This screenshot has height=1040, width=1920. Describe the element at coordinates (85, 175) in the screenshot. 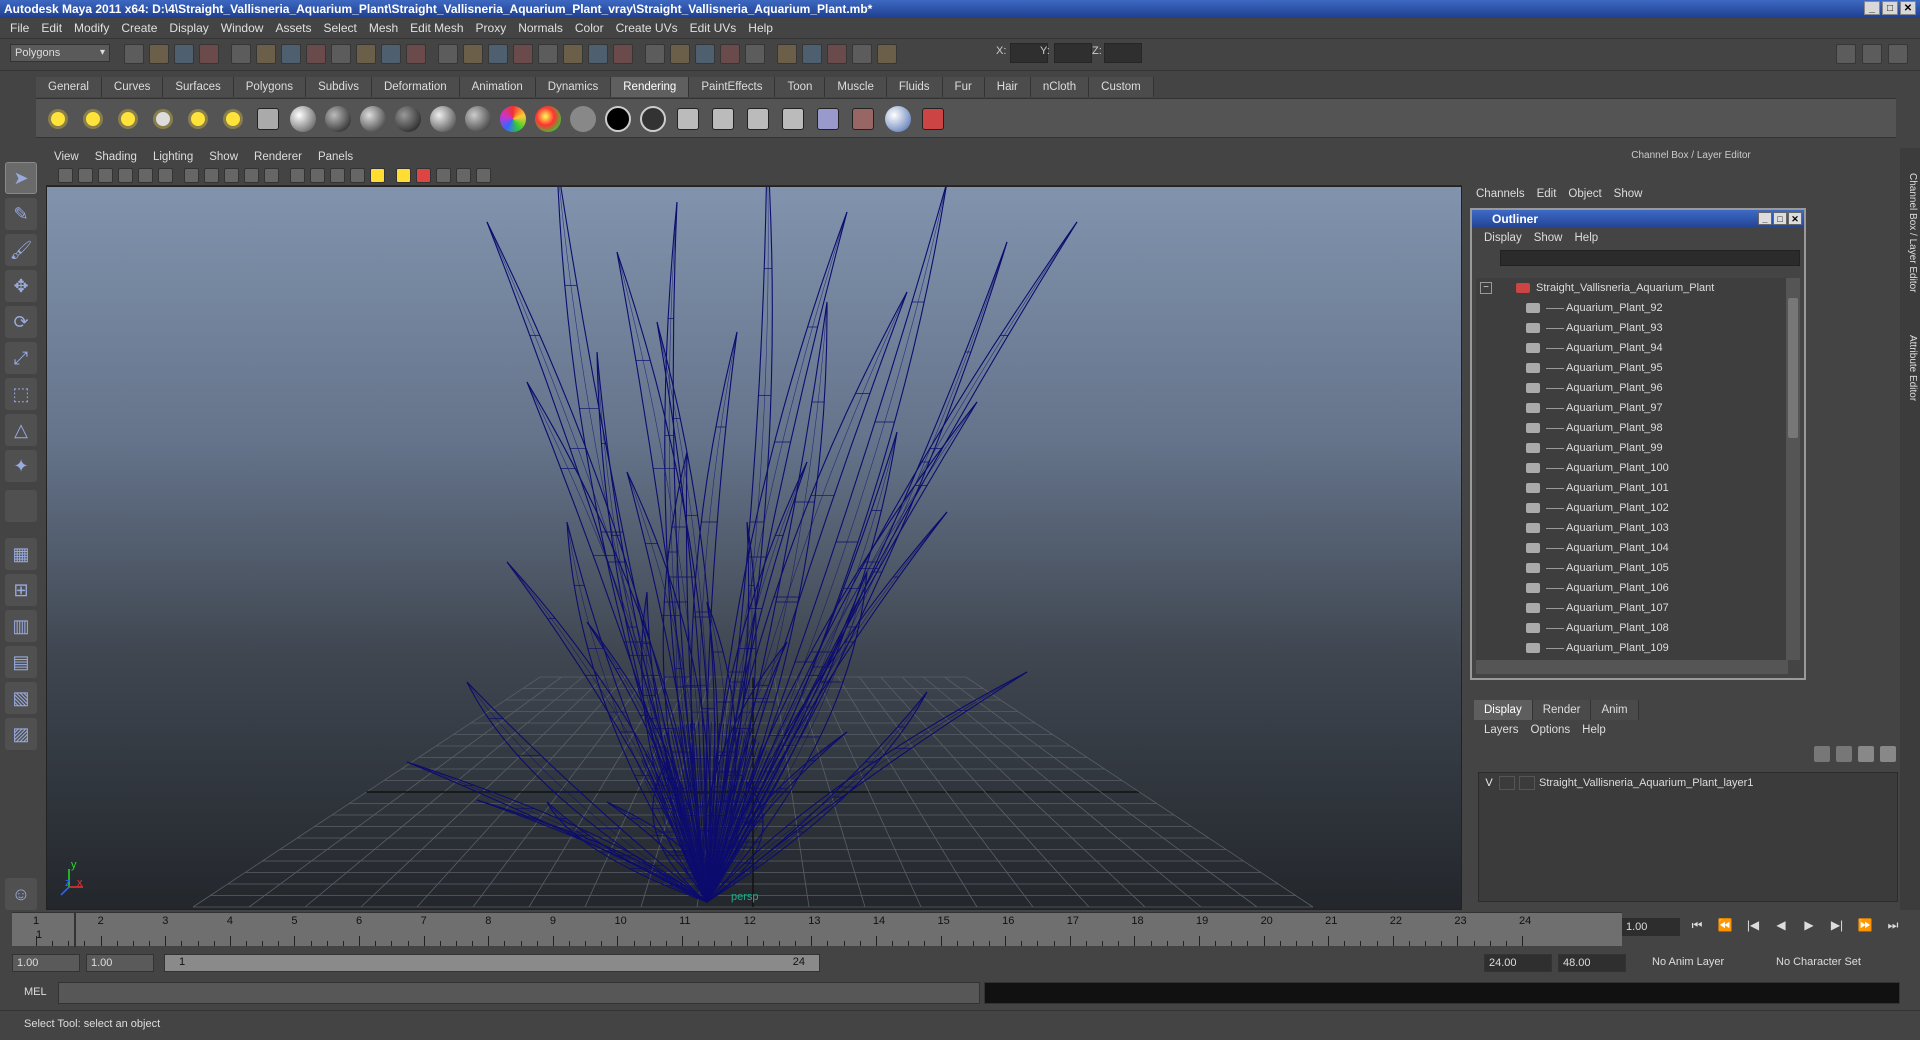

I see `camera-attributes-icon` at that location.